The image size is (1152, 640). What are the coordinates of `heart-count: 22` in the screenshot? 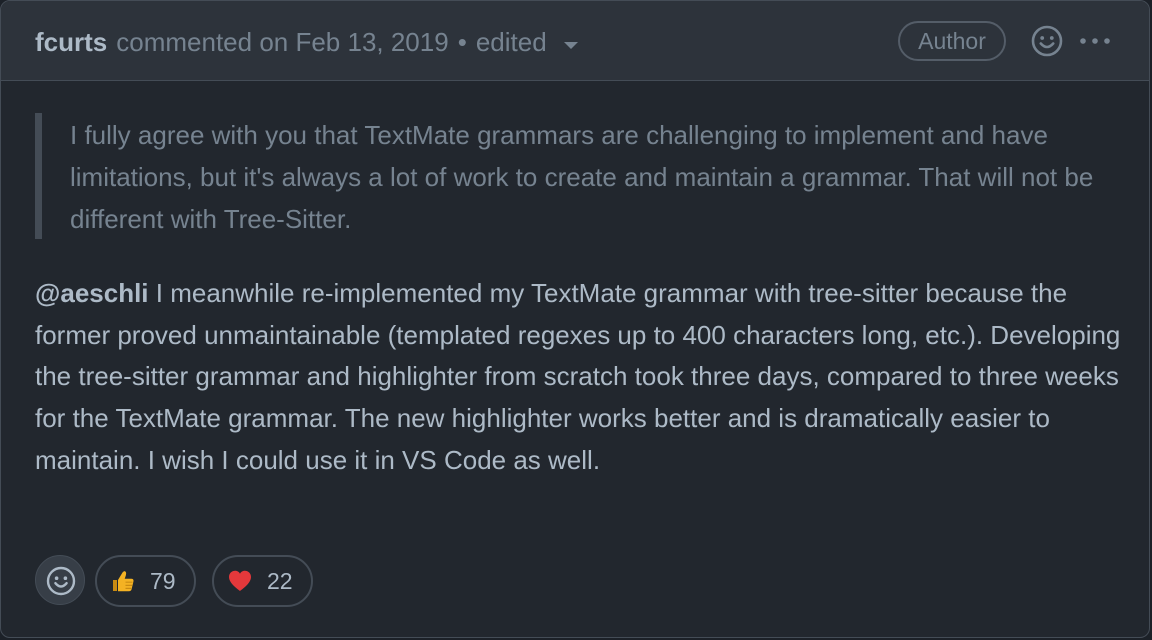 It's located at (280, 580).